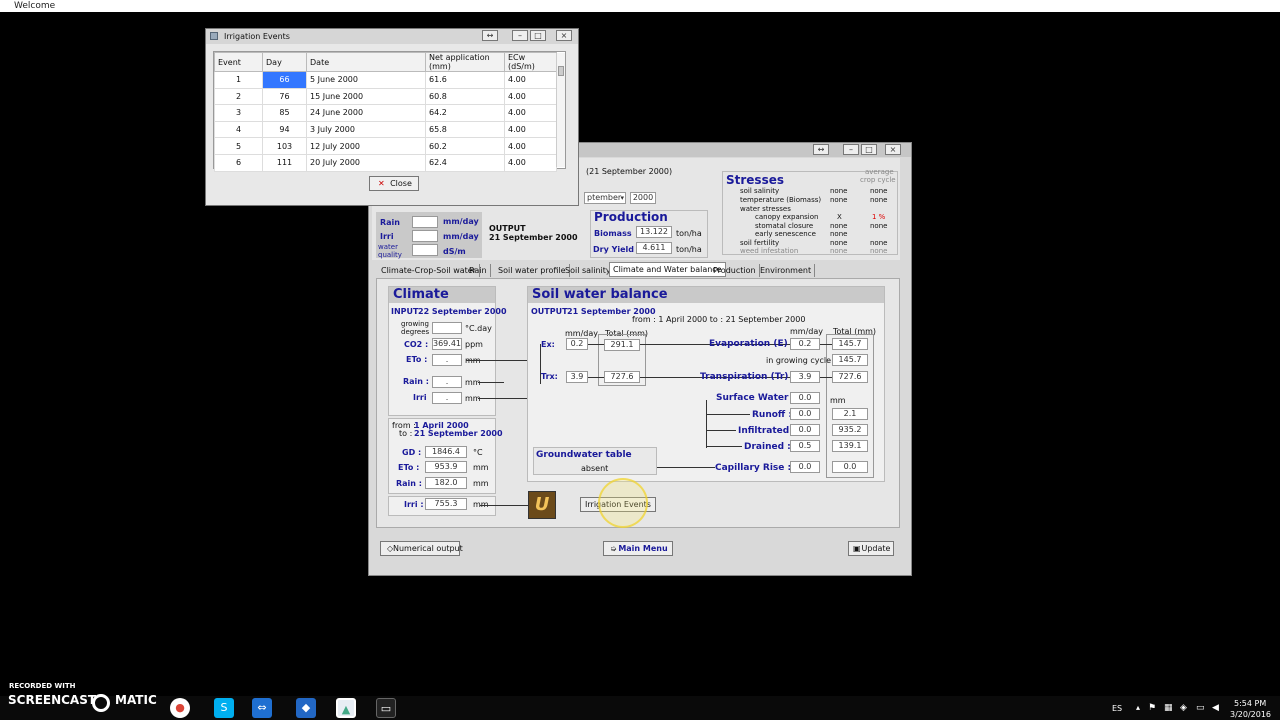 This screenshot has height=720, width=1280. What do you see at coordinates (1117, 708) in the screenshot?
I see `language-indicator: ES` at bounding box center [1117, 708].